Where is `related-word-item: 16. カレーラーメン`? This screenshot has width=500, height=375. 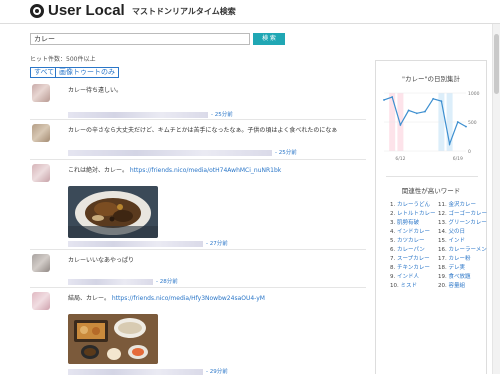
related-word-item: 16. カレーラーメン is located at coordinates (462, 250).